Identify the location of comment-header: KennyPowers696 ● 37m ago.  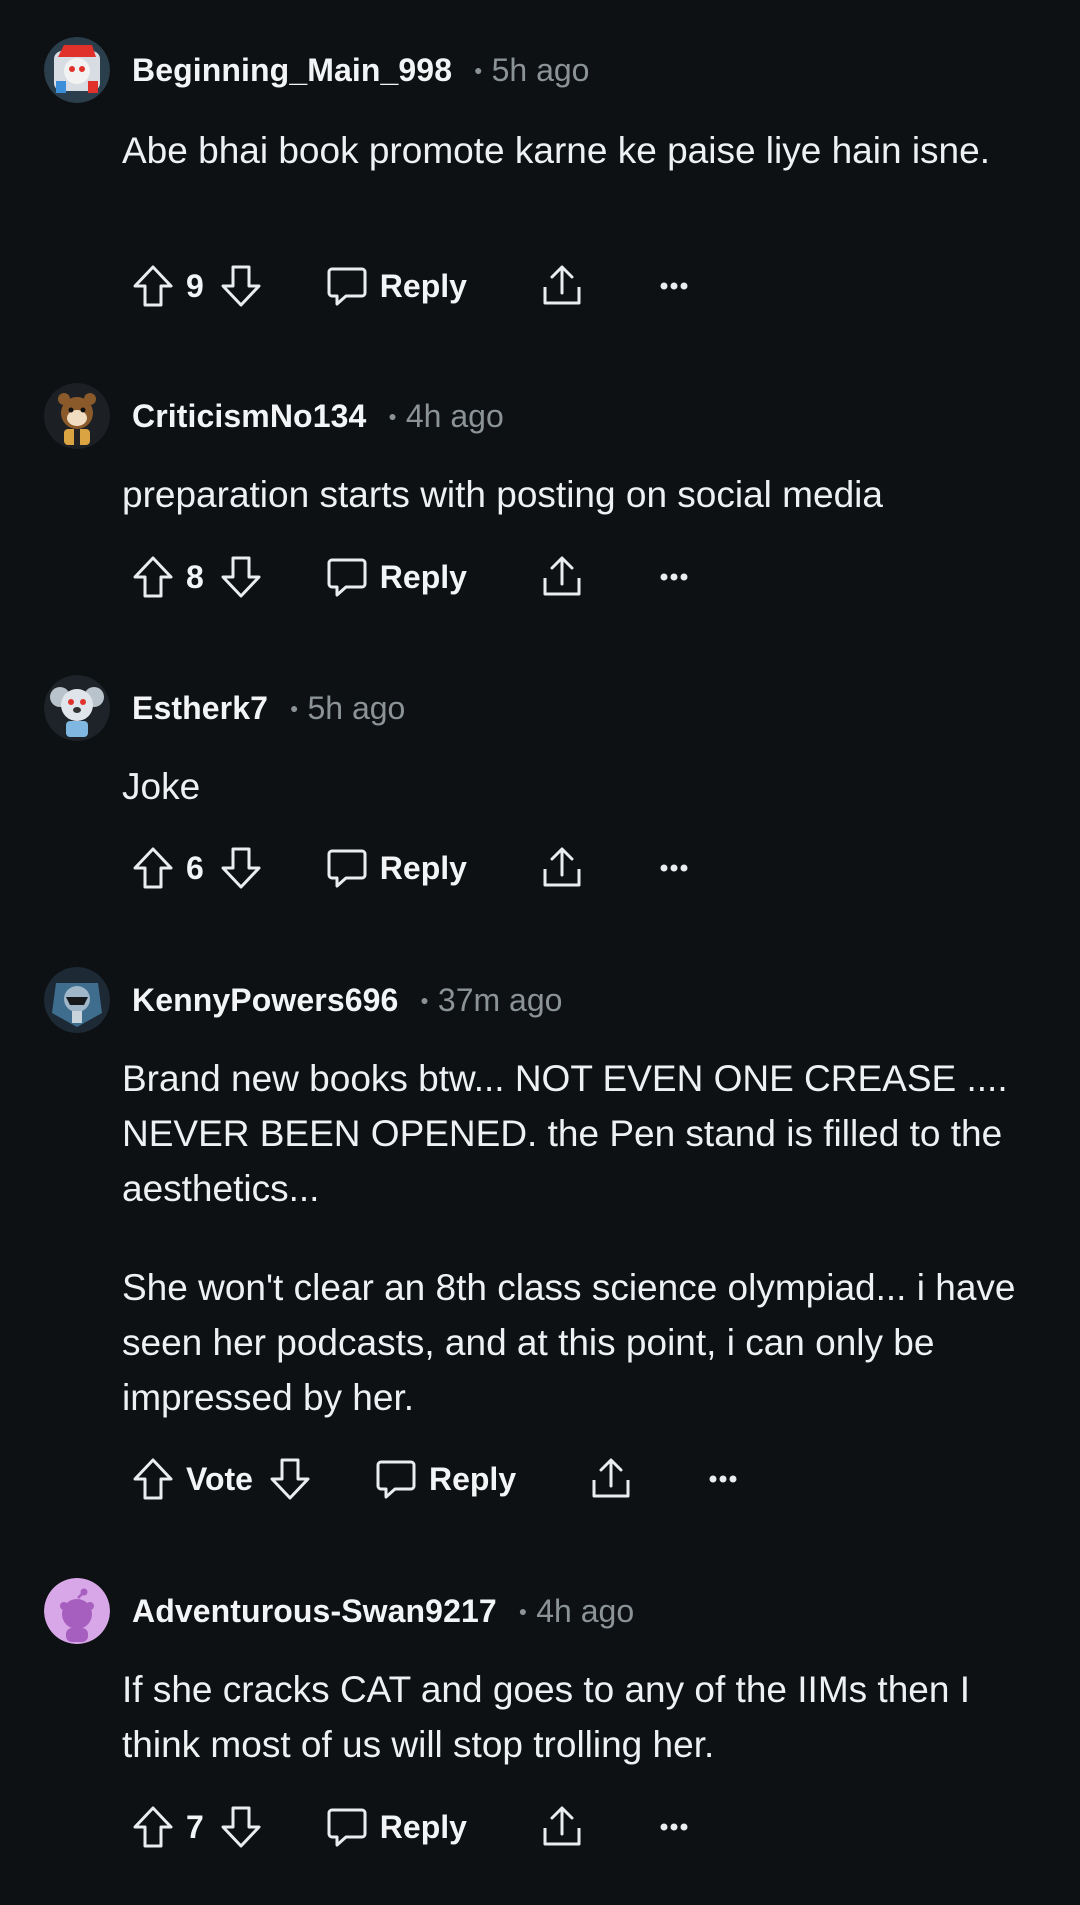
(303, 1000).